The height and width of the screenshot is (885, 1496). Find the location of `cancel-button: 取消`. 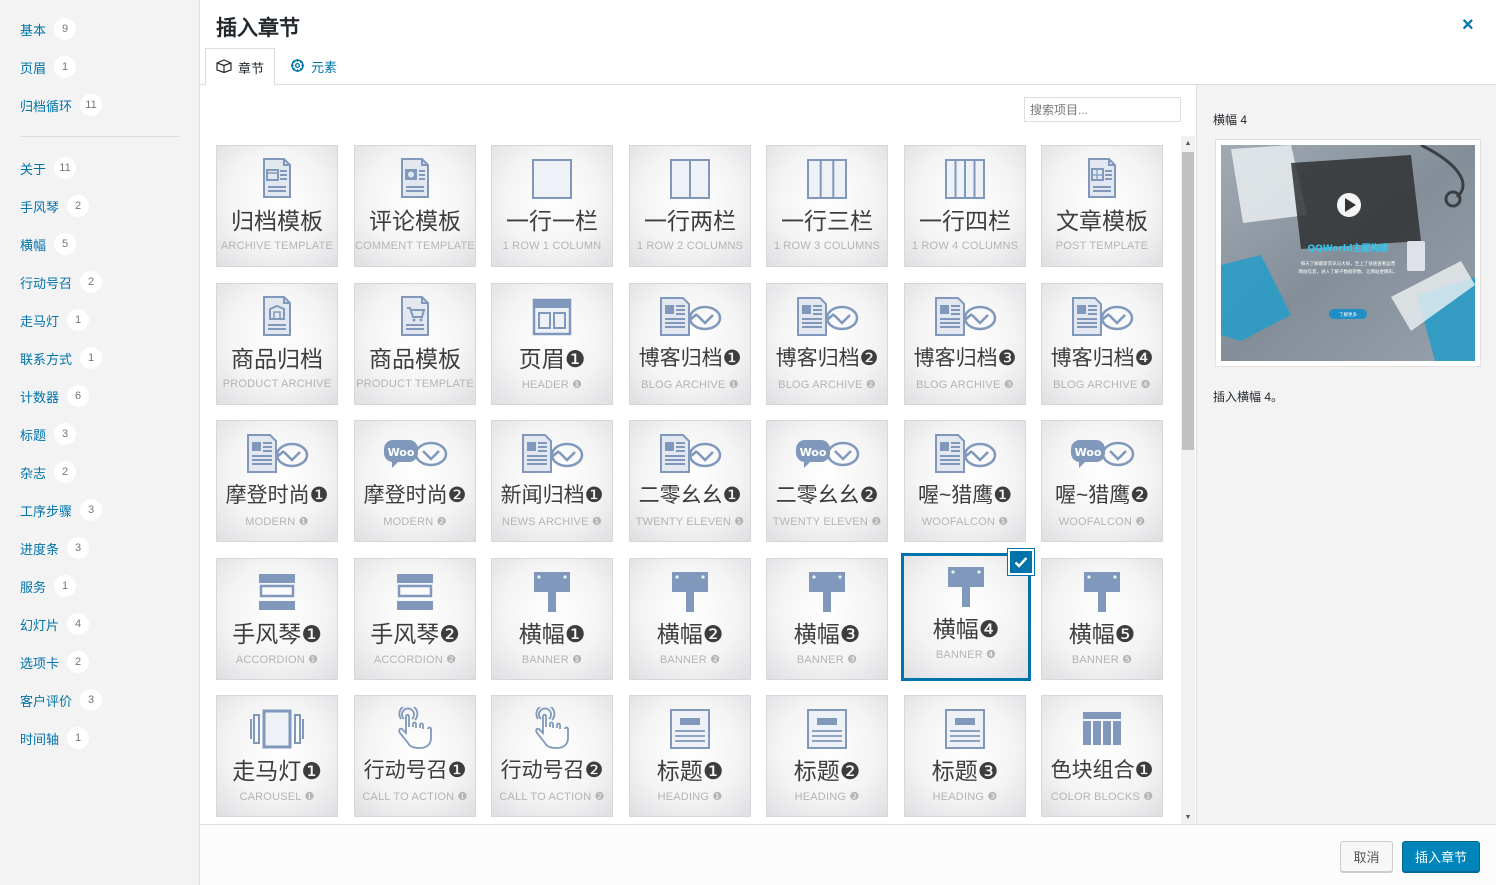

cancel-button: 取消 is located at coordinates (1366, 856).